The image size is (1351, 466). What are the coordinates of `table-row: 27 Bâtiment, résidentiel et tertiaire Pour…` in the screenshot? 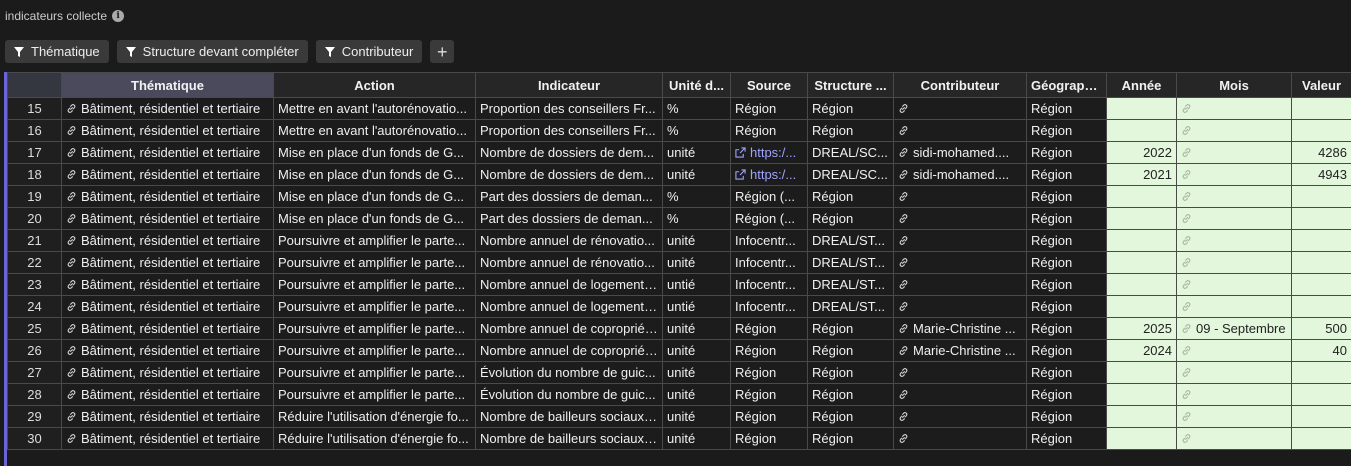 It's located at (679, 372).